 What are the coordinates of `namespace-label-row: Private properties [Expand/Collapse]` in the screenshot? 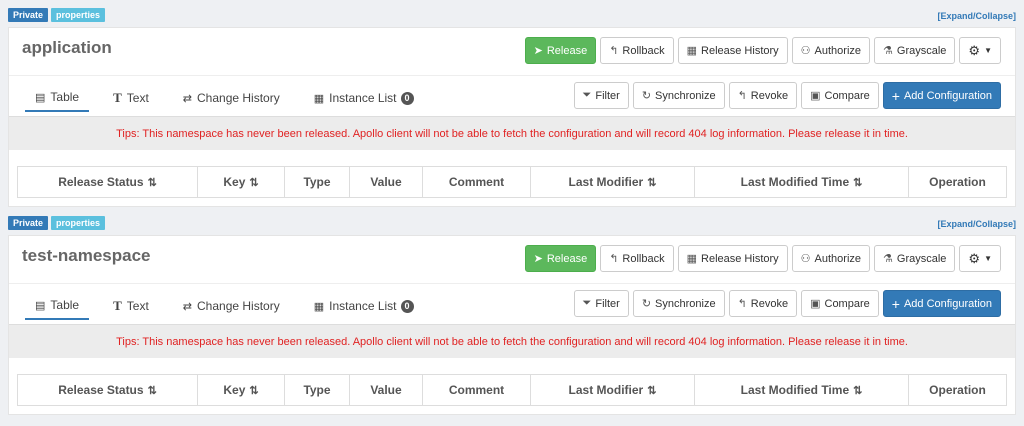 It's located at (512, 16).